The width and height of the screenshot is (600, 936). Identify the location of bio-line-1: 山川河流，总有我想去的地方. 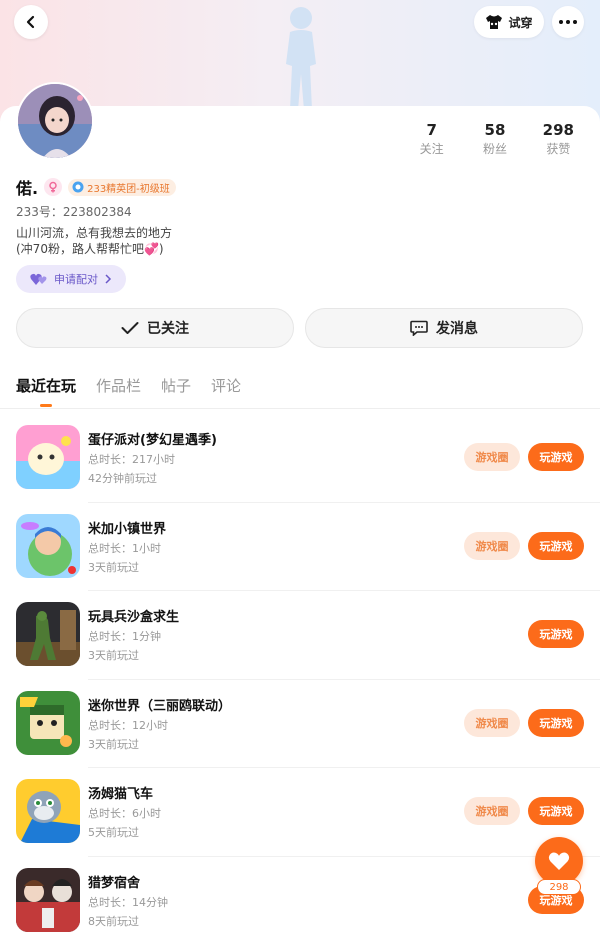
(94, 233).